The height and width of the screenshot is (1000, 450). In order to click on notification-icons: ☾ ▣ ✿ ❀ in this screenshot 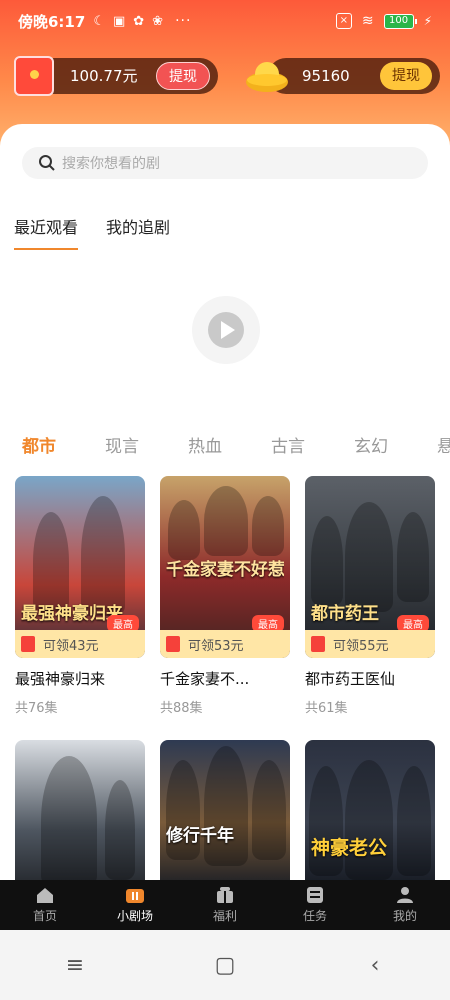, I will do `click(128, 21)`.